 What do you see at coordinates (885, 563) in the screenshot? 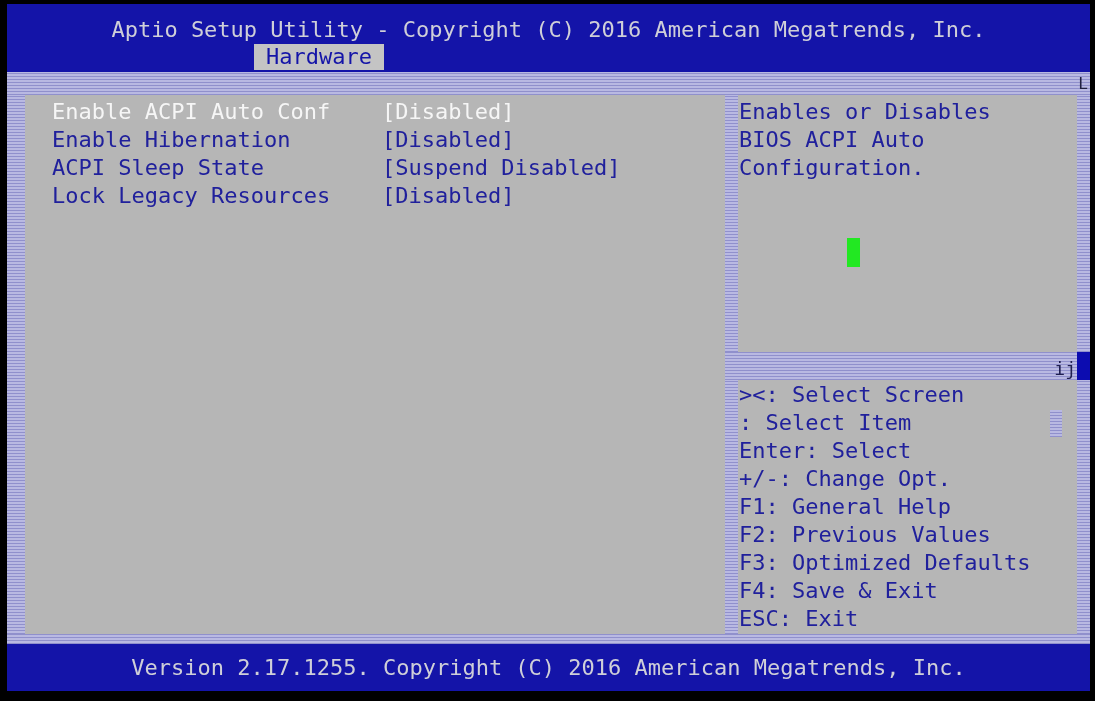
I see `key-help-line: F3: Optimized Defaults` at bounding box center [885, 563].